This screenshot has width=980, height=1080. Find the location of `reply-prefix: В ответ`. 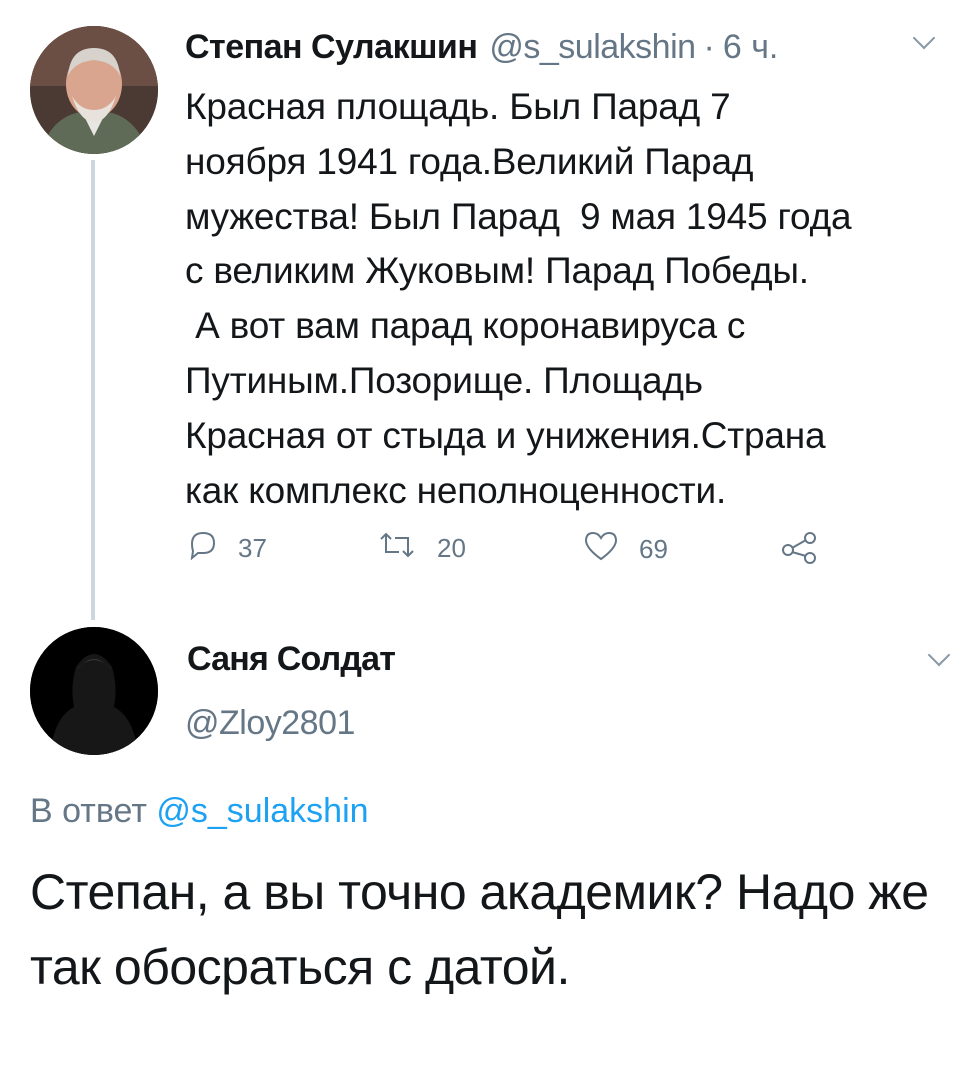

reply-prefix: В ответ is located at coordinates (88, 811).